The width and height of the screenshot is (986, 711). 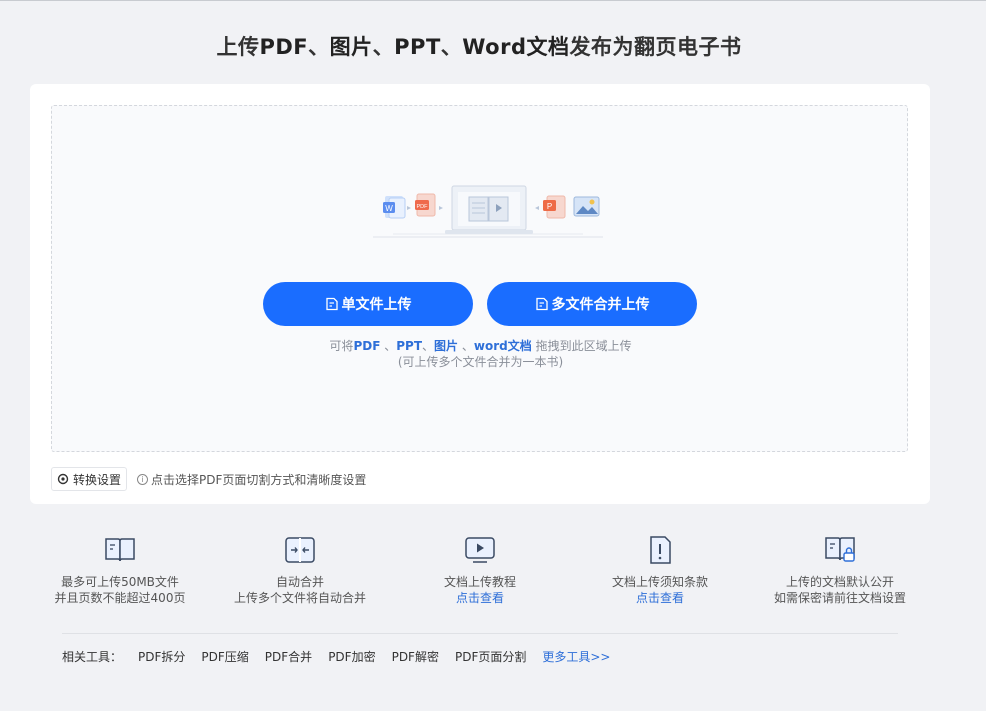 What do you see at coordinates (840, 570) in the screenshot?
I see `feature-item-privacy: 上传的文档默认公开 如需保密请前往文档设置` at bounding box center [840, 570].